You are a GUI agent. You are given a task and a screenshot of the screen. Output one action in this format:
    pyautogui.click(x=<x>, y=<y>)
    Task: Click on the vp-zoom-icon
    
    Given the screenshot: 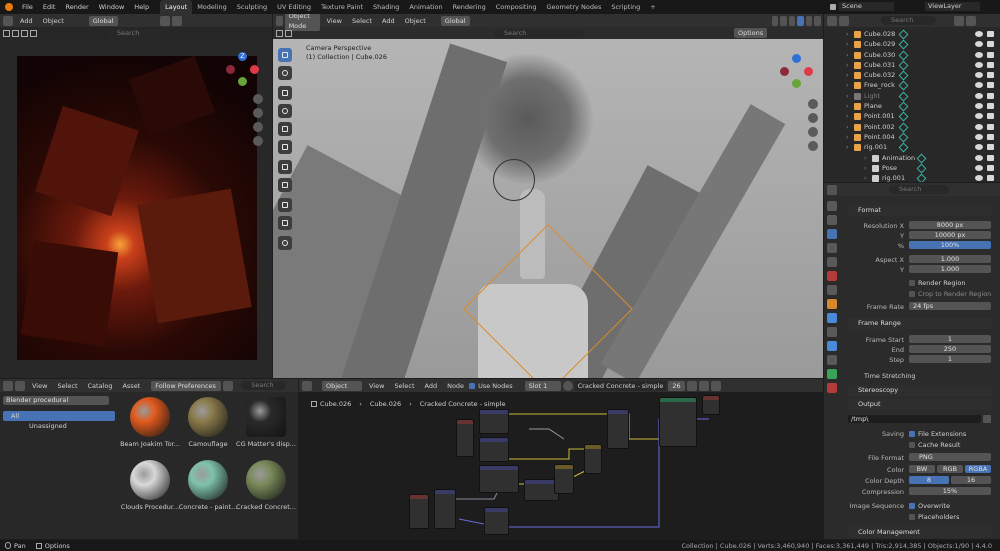 What is the action you would take?
    pyautogui.click(x=813, y=104)
    